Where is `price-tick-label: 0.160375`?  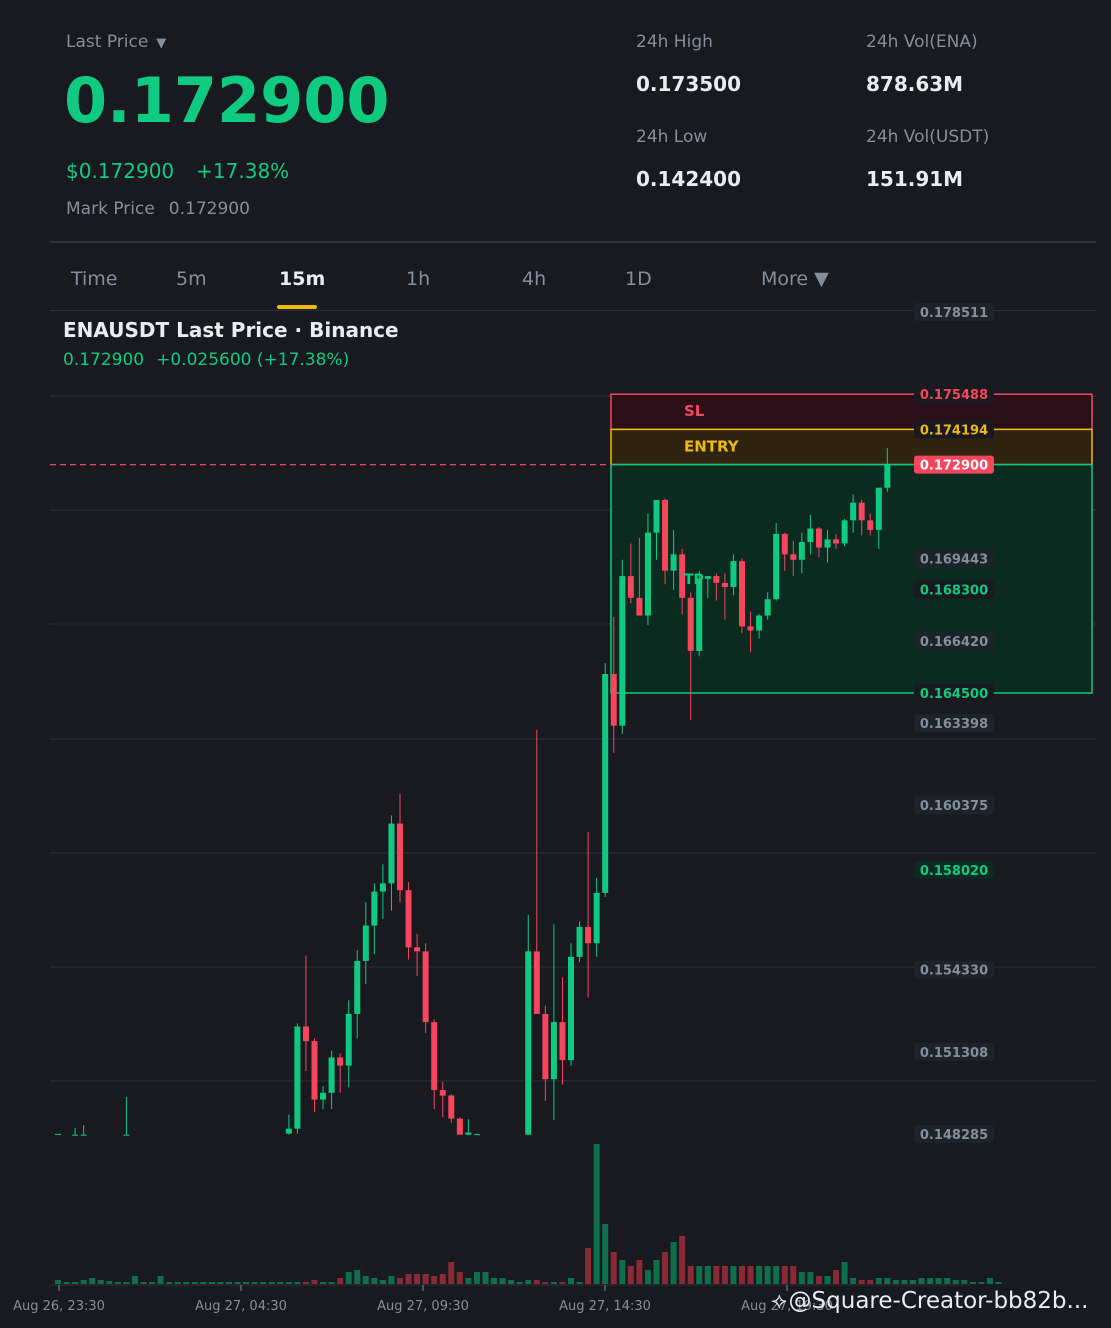
price-tick-label: 0.160375 is located at coordinates (954, 806).